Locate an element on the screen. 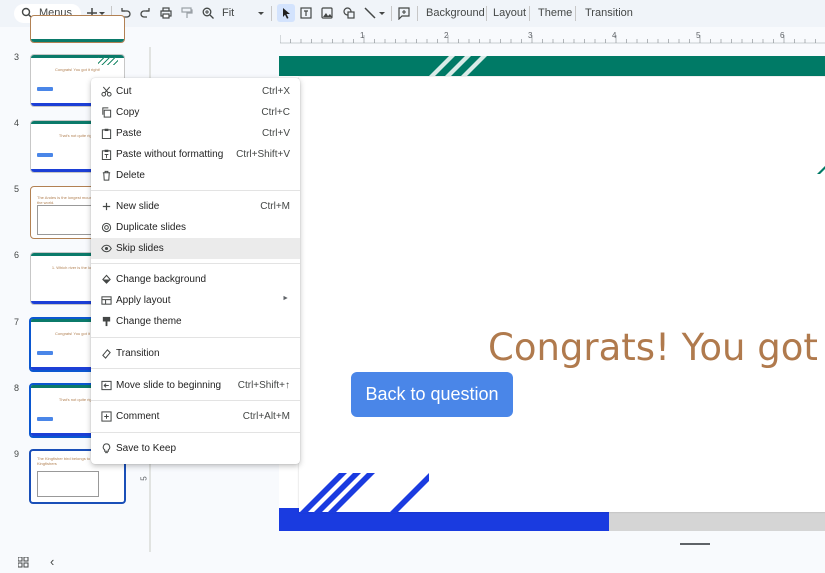  copy-icon is located at coordinates (106, 112).